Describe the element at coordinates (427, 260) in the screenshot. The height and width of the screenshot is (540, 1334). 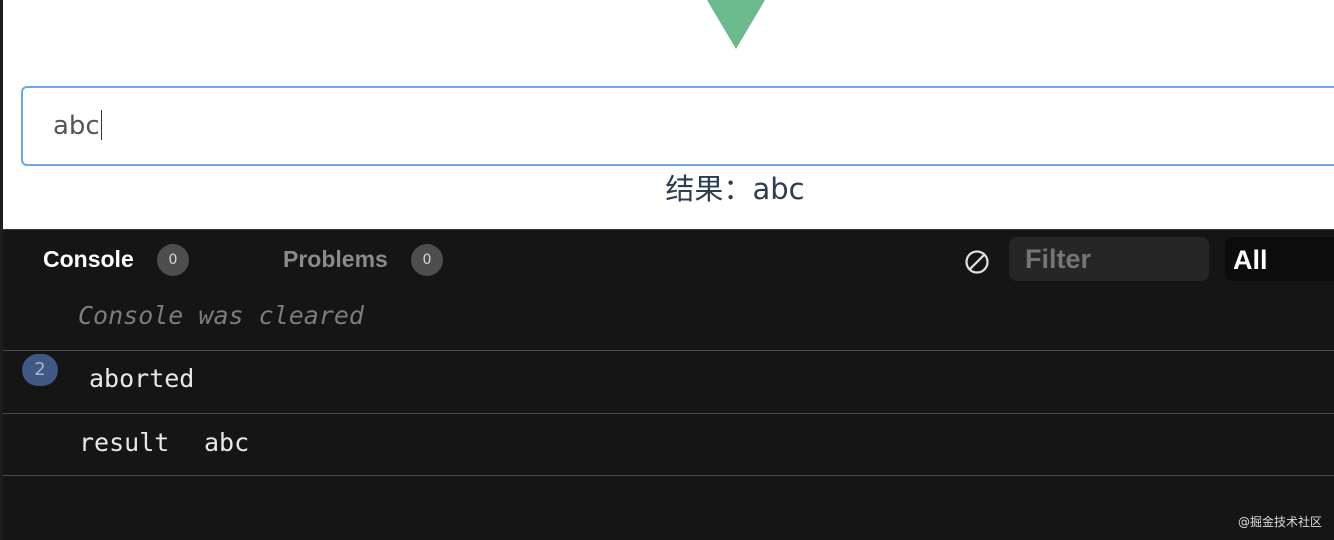
I see `problems-count-badge: 0` at that location.